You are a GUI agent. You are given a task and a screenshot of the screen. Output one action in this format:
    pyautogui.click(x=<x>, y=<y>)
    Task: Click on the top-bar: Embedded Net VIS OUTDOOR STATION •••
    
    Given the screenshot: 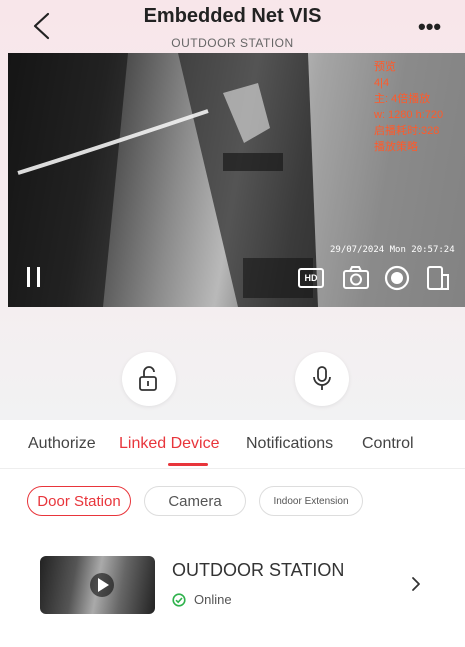 What is the action you would take?
    pyautogui.click(x=232, y=26)
    